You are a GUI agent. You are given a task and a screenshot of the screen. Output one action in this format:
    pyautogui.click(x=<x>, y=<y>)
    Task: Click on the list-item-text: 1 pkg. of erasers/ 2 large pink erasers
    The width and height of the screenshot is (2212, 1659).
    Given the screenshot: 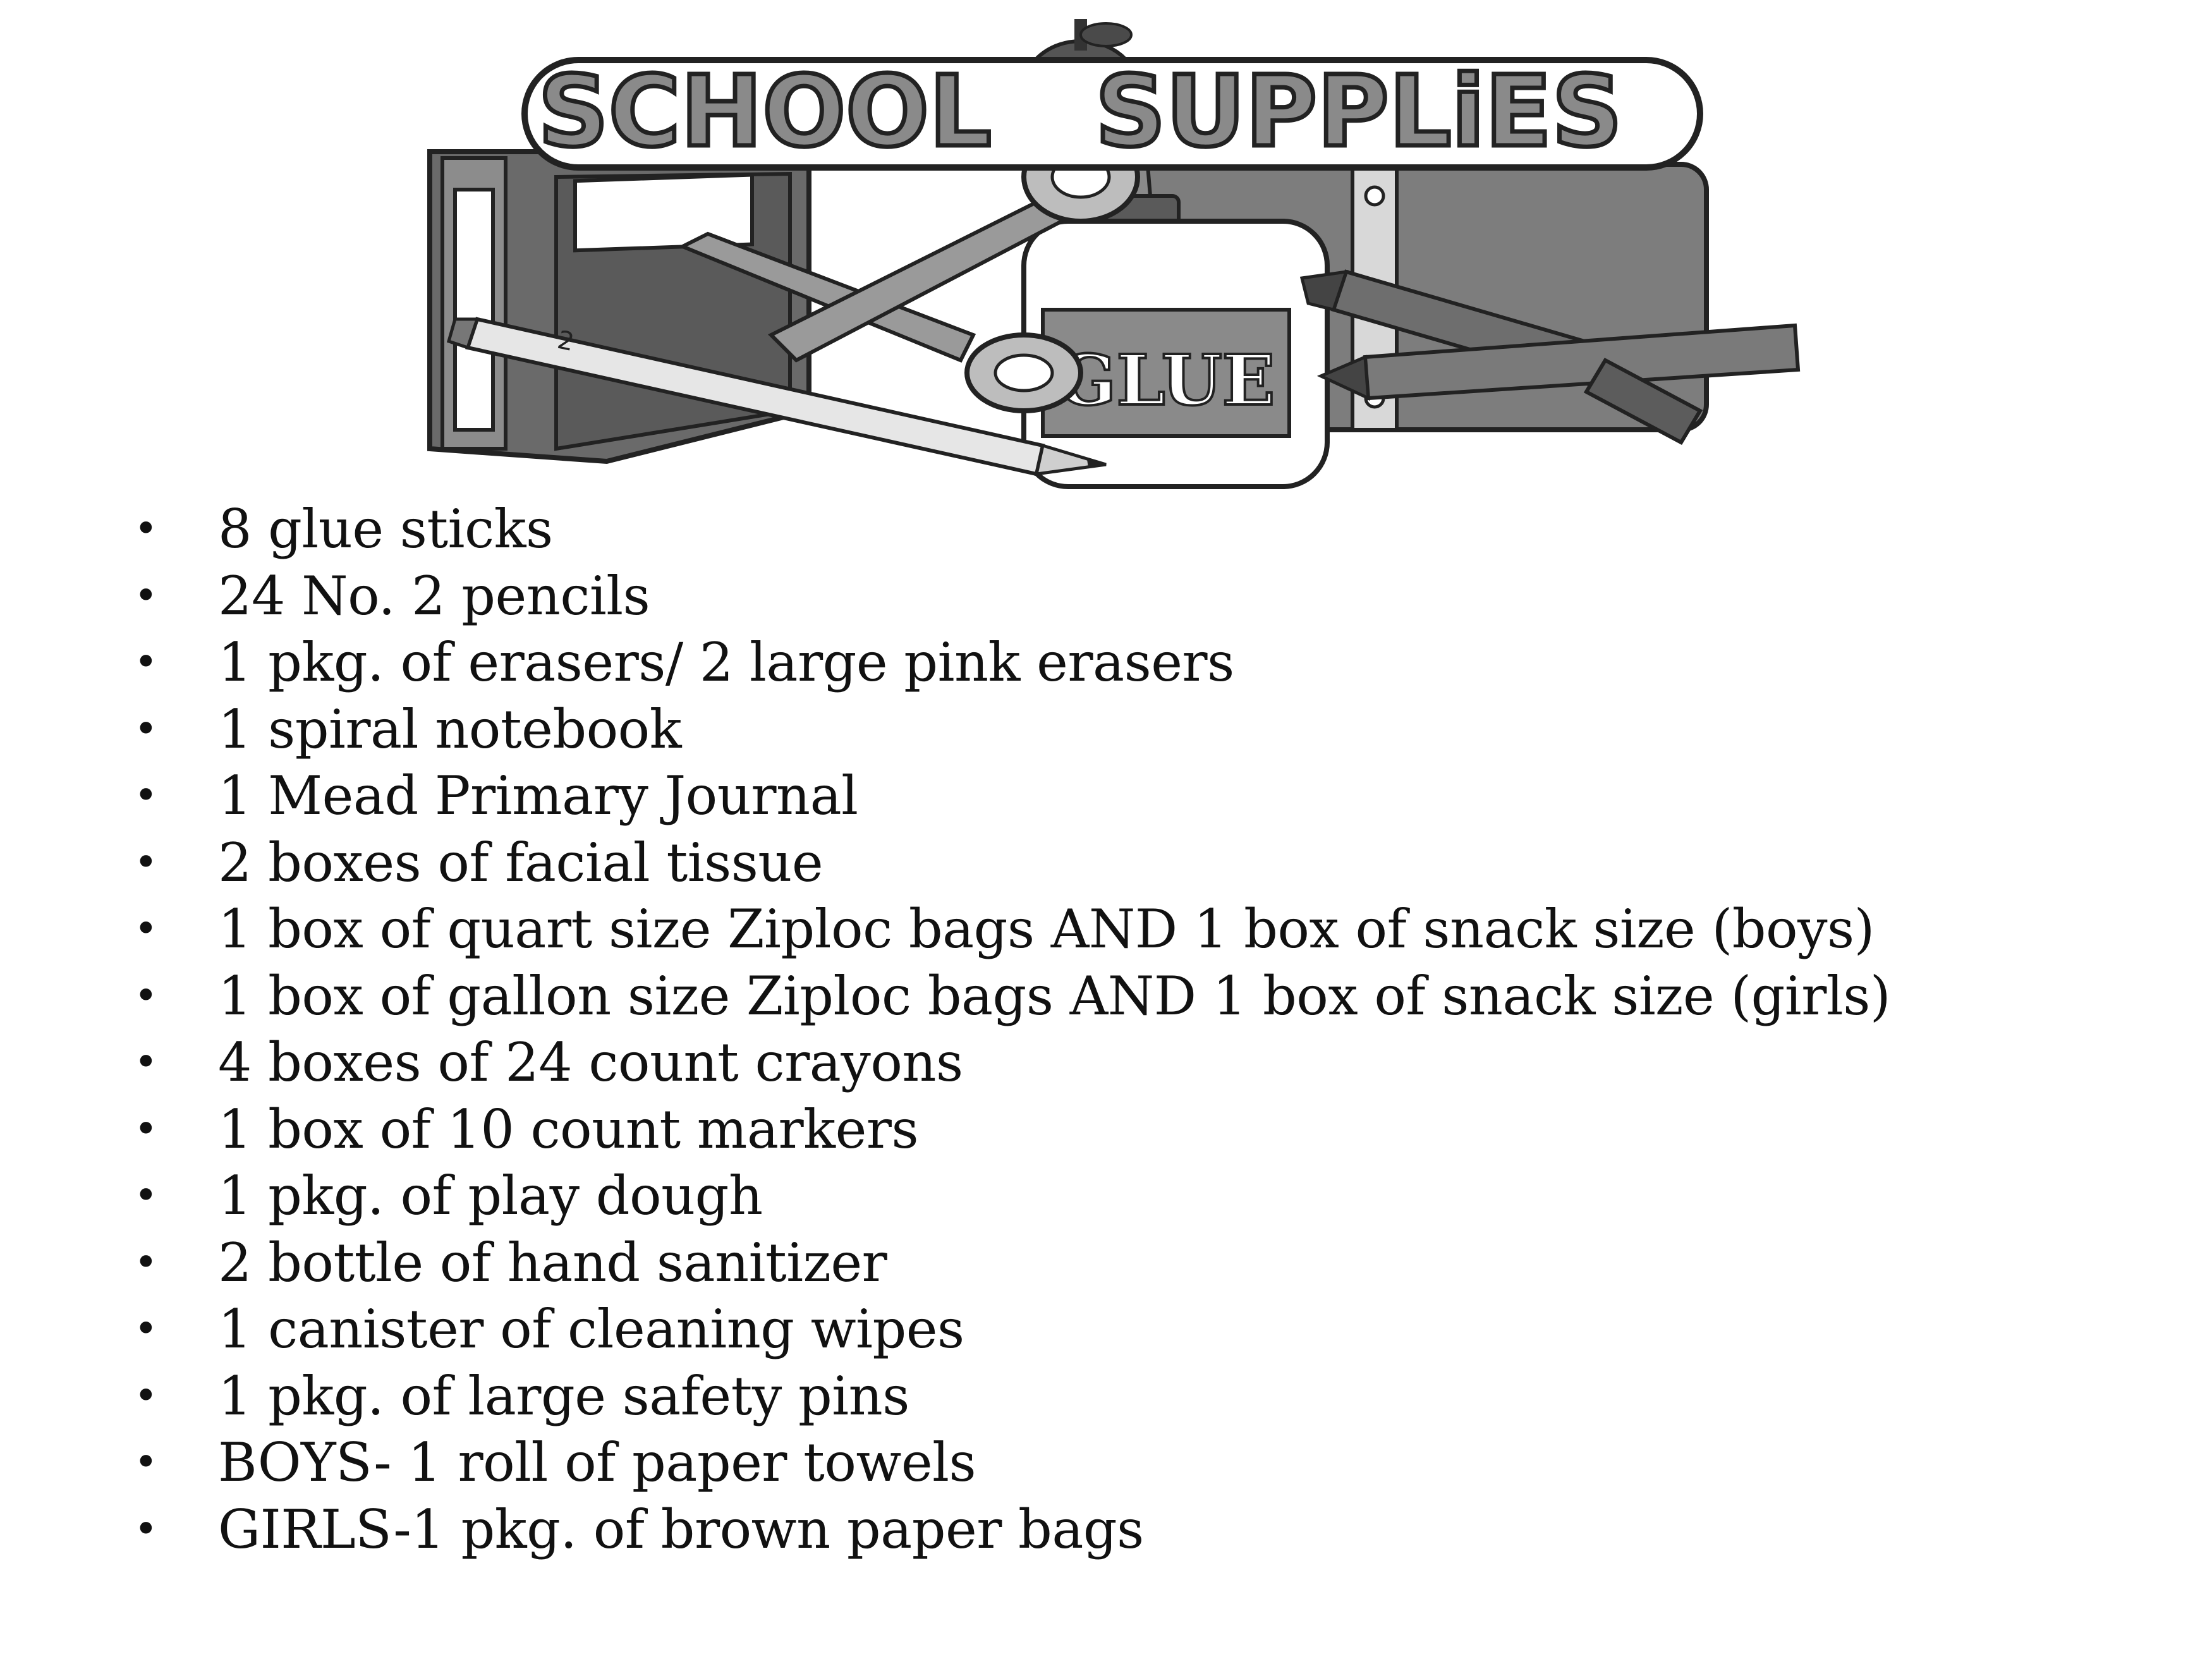 What is the action you would take?
    pyautogui.click(x=726, y=662)
    